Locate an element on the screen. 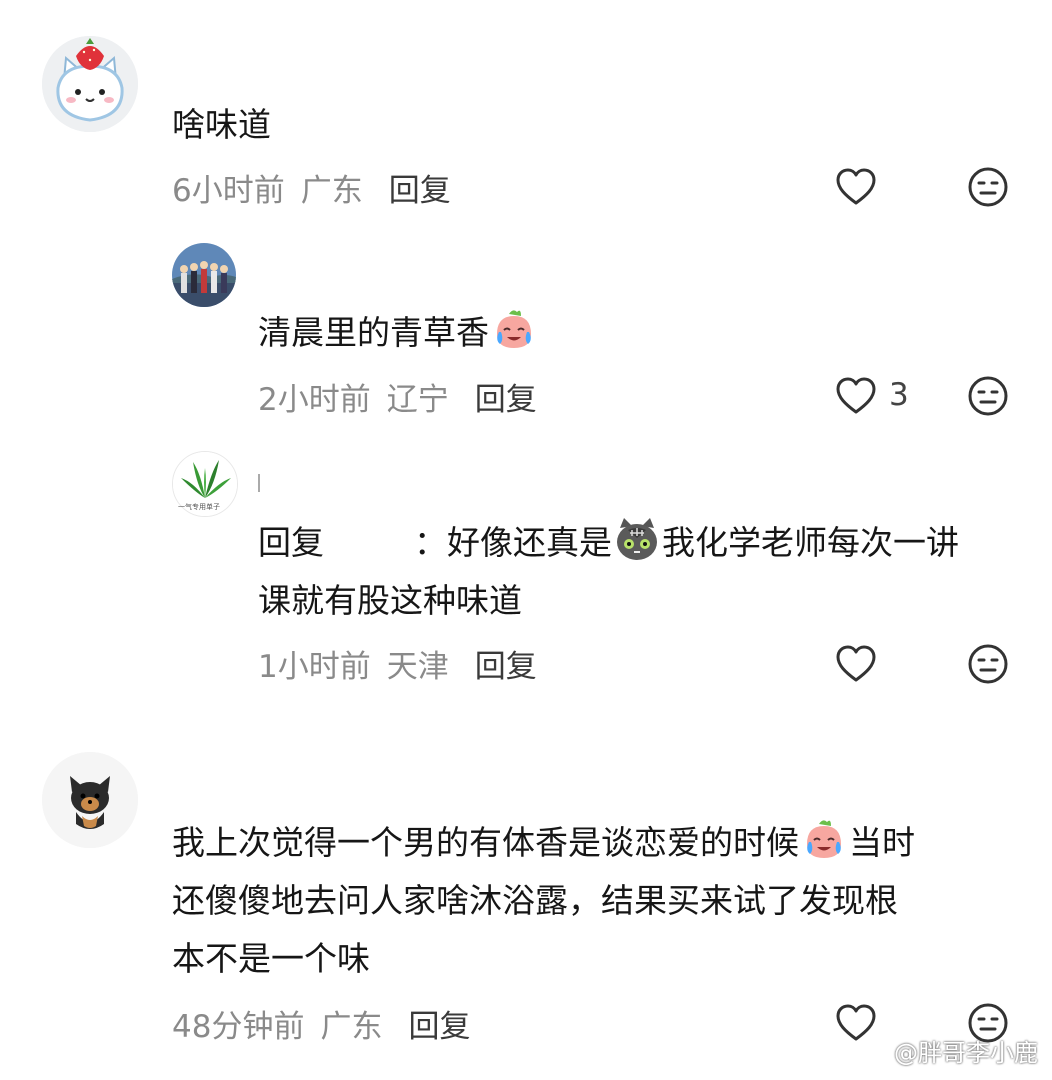 The image size is (1052, 1080). reply-colon: ： is located at coordinates (430, 542).